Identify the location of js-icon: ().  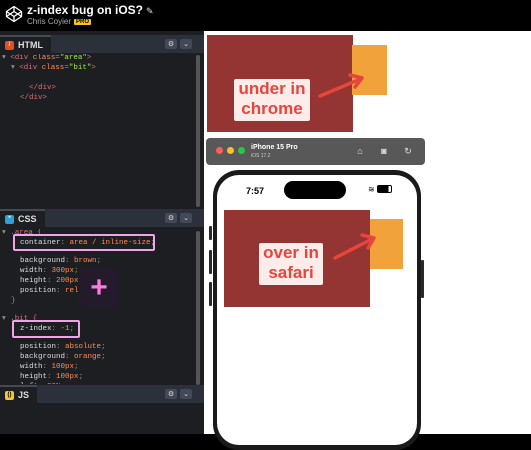
(9, 395).